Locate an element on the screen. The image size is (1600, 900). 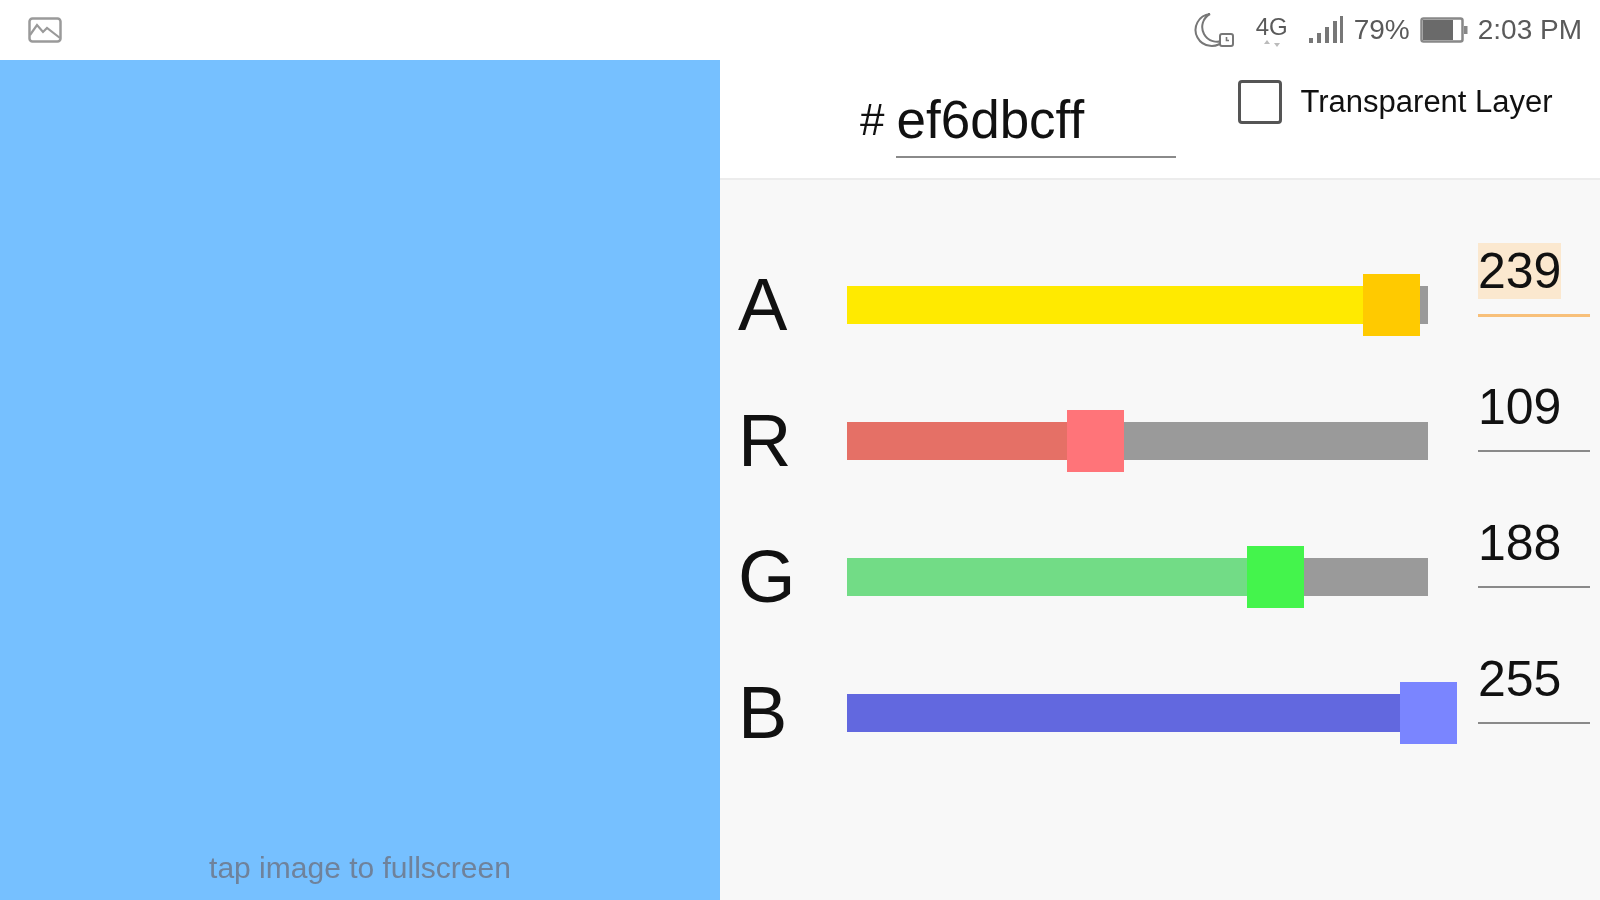
checkbox is located at coordinates (1260, 102).